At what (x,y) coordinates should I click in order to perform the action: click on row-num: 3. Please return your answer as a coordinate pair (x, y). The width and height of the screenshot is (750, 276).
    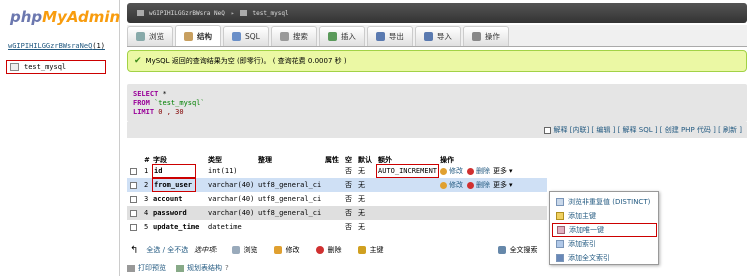
    Looking at the image, I should click on (146, 199).